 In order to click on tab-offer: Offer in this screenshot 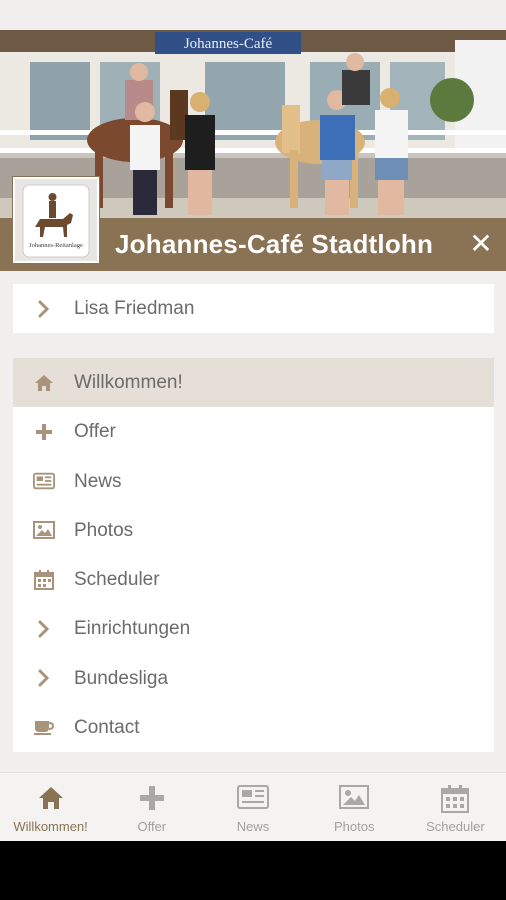, I will do `click(151, 807)`.